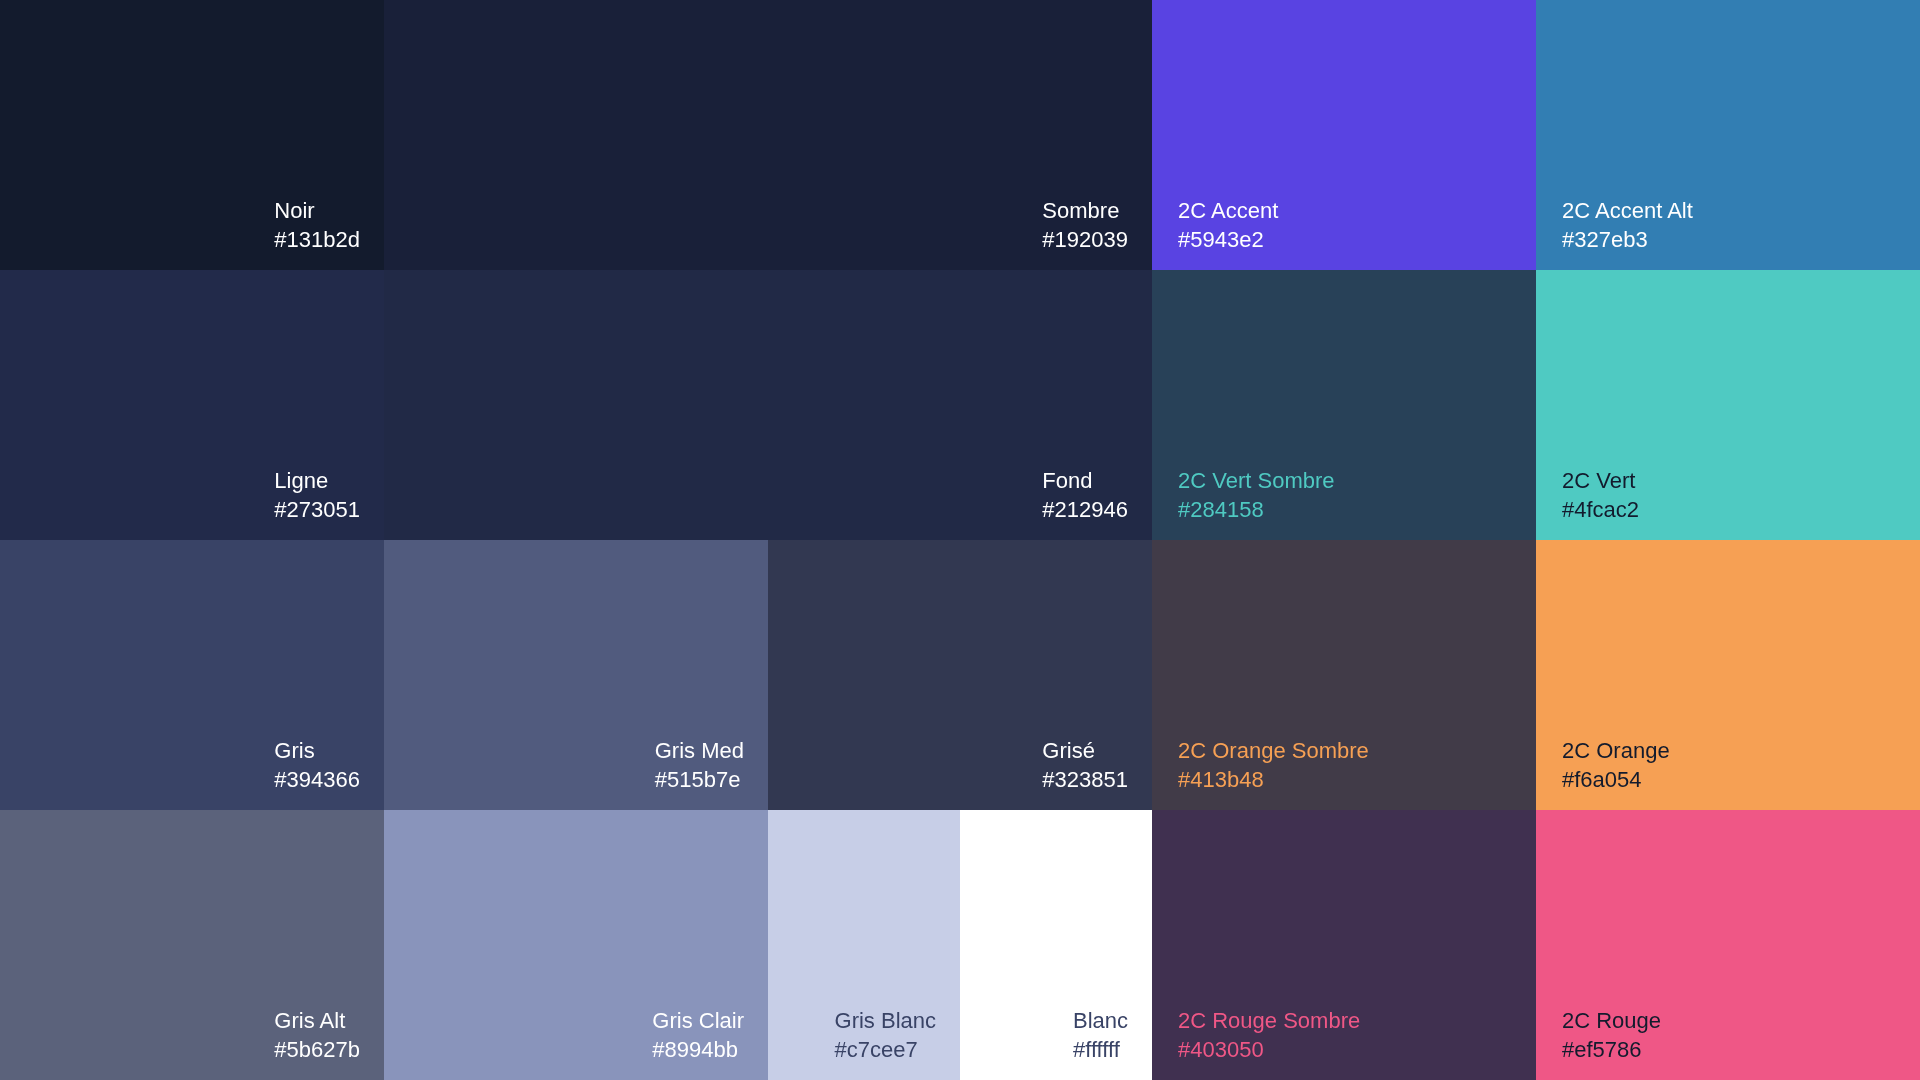 The height and width of the screenshot is (1080, 1920). What do you see at coordinates (317, 240) in the screenshot?
I see `color-hex: #131b2d` at bounding box center [317, 240].